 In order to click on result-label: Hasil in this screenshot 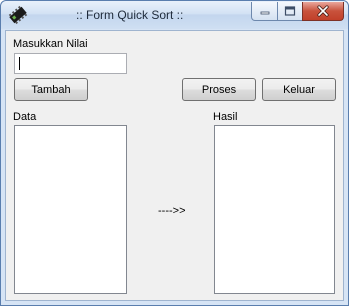, I will do `click(225, 117)`.